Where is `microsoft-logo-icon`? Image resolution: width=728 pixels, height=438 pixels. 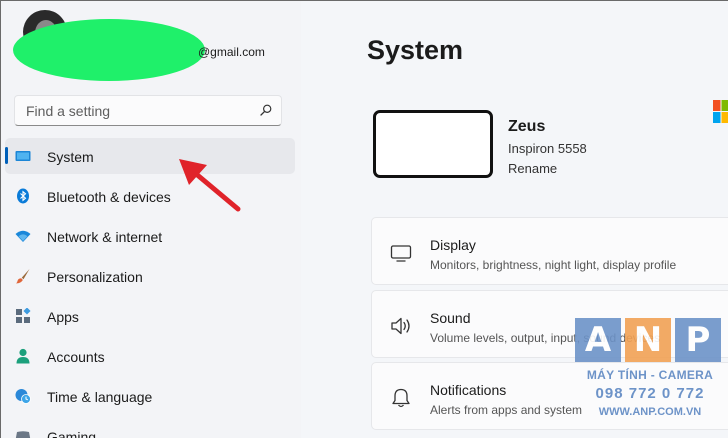 microsoft-logo-icon is located at coordinates (720, 111).